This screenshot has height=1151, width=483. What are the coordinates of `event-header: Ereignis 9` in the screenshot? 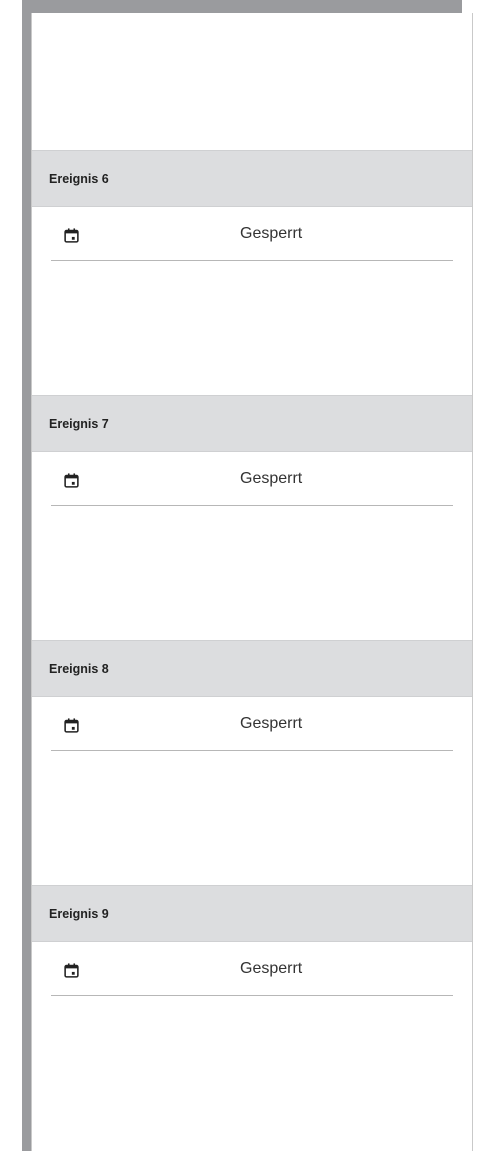 It's located at (252, 913).